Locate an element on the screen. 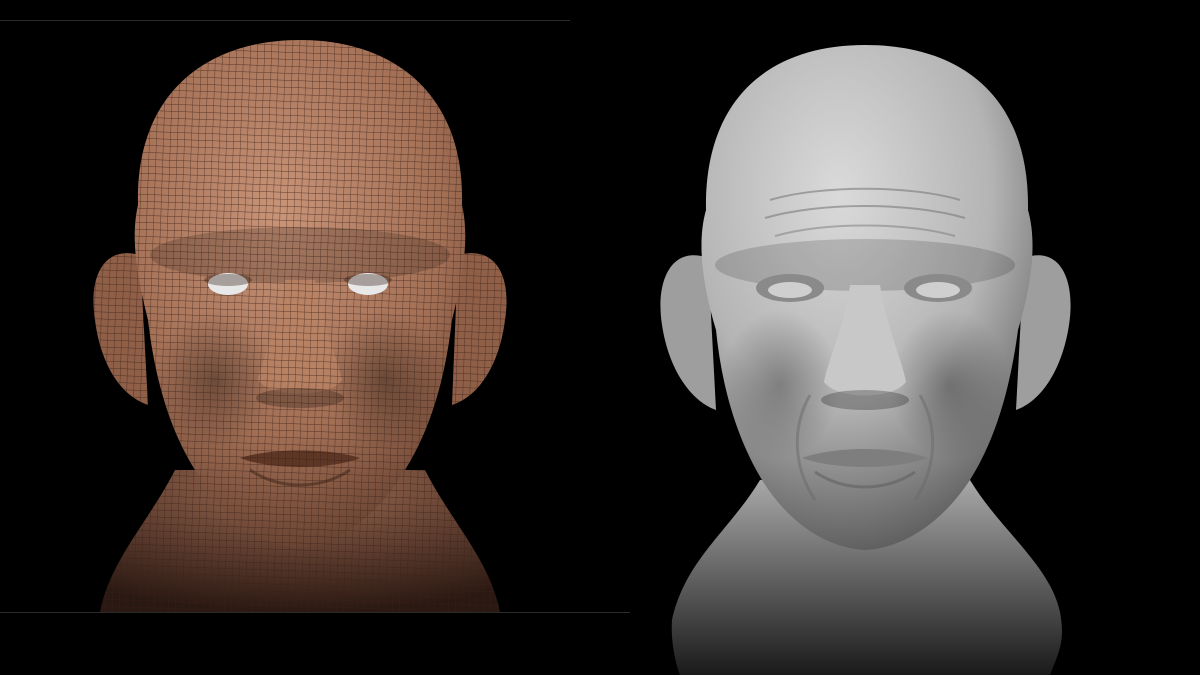  viewport-top-border is located at coordinates (285, 20).